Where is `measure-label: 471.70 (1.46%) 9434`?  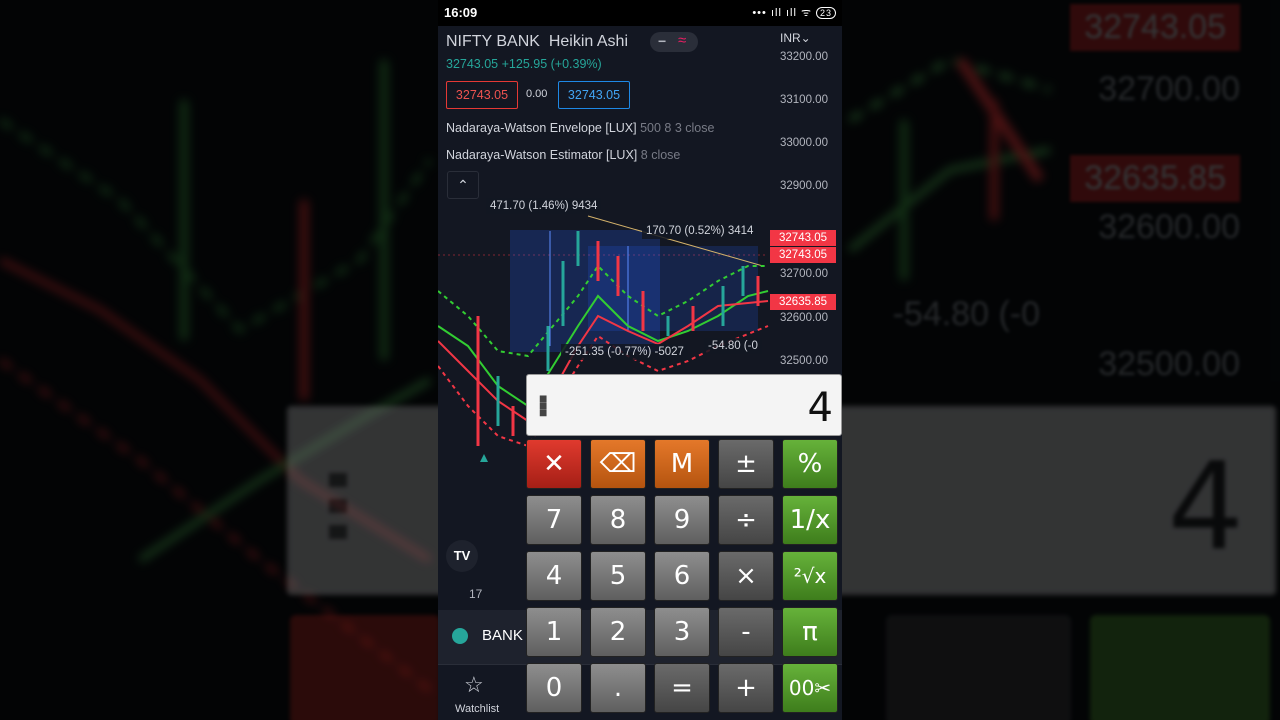
measure-label: 471.70 (1.46%) 9434 is located at coordinates (544, 206).